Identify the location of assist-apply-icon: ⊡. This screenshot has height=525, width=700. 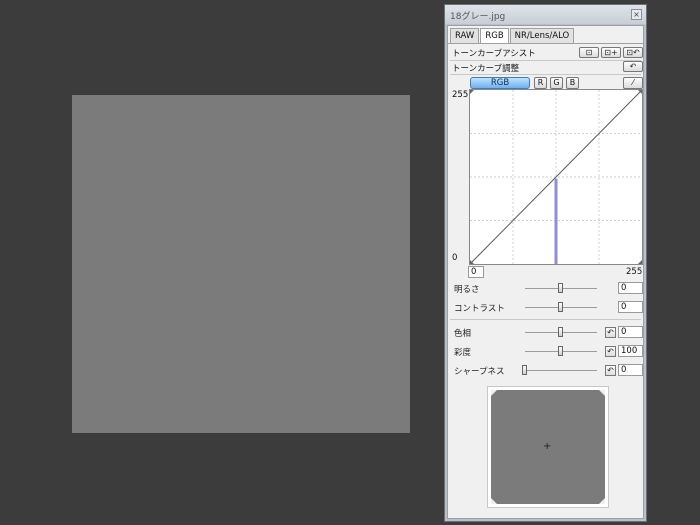
(589, 52).